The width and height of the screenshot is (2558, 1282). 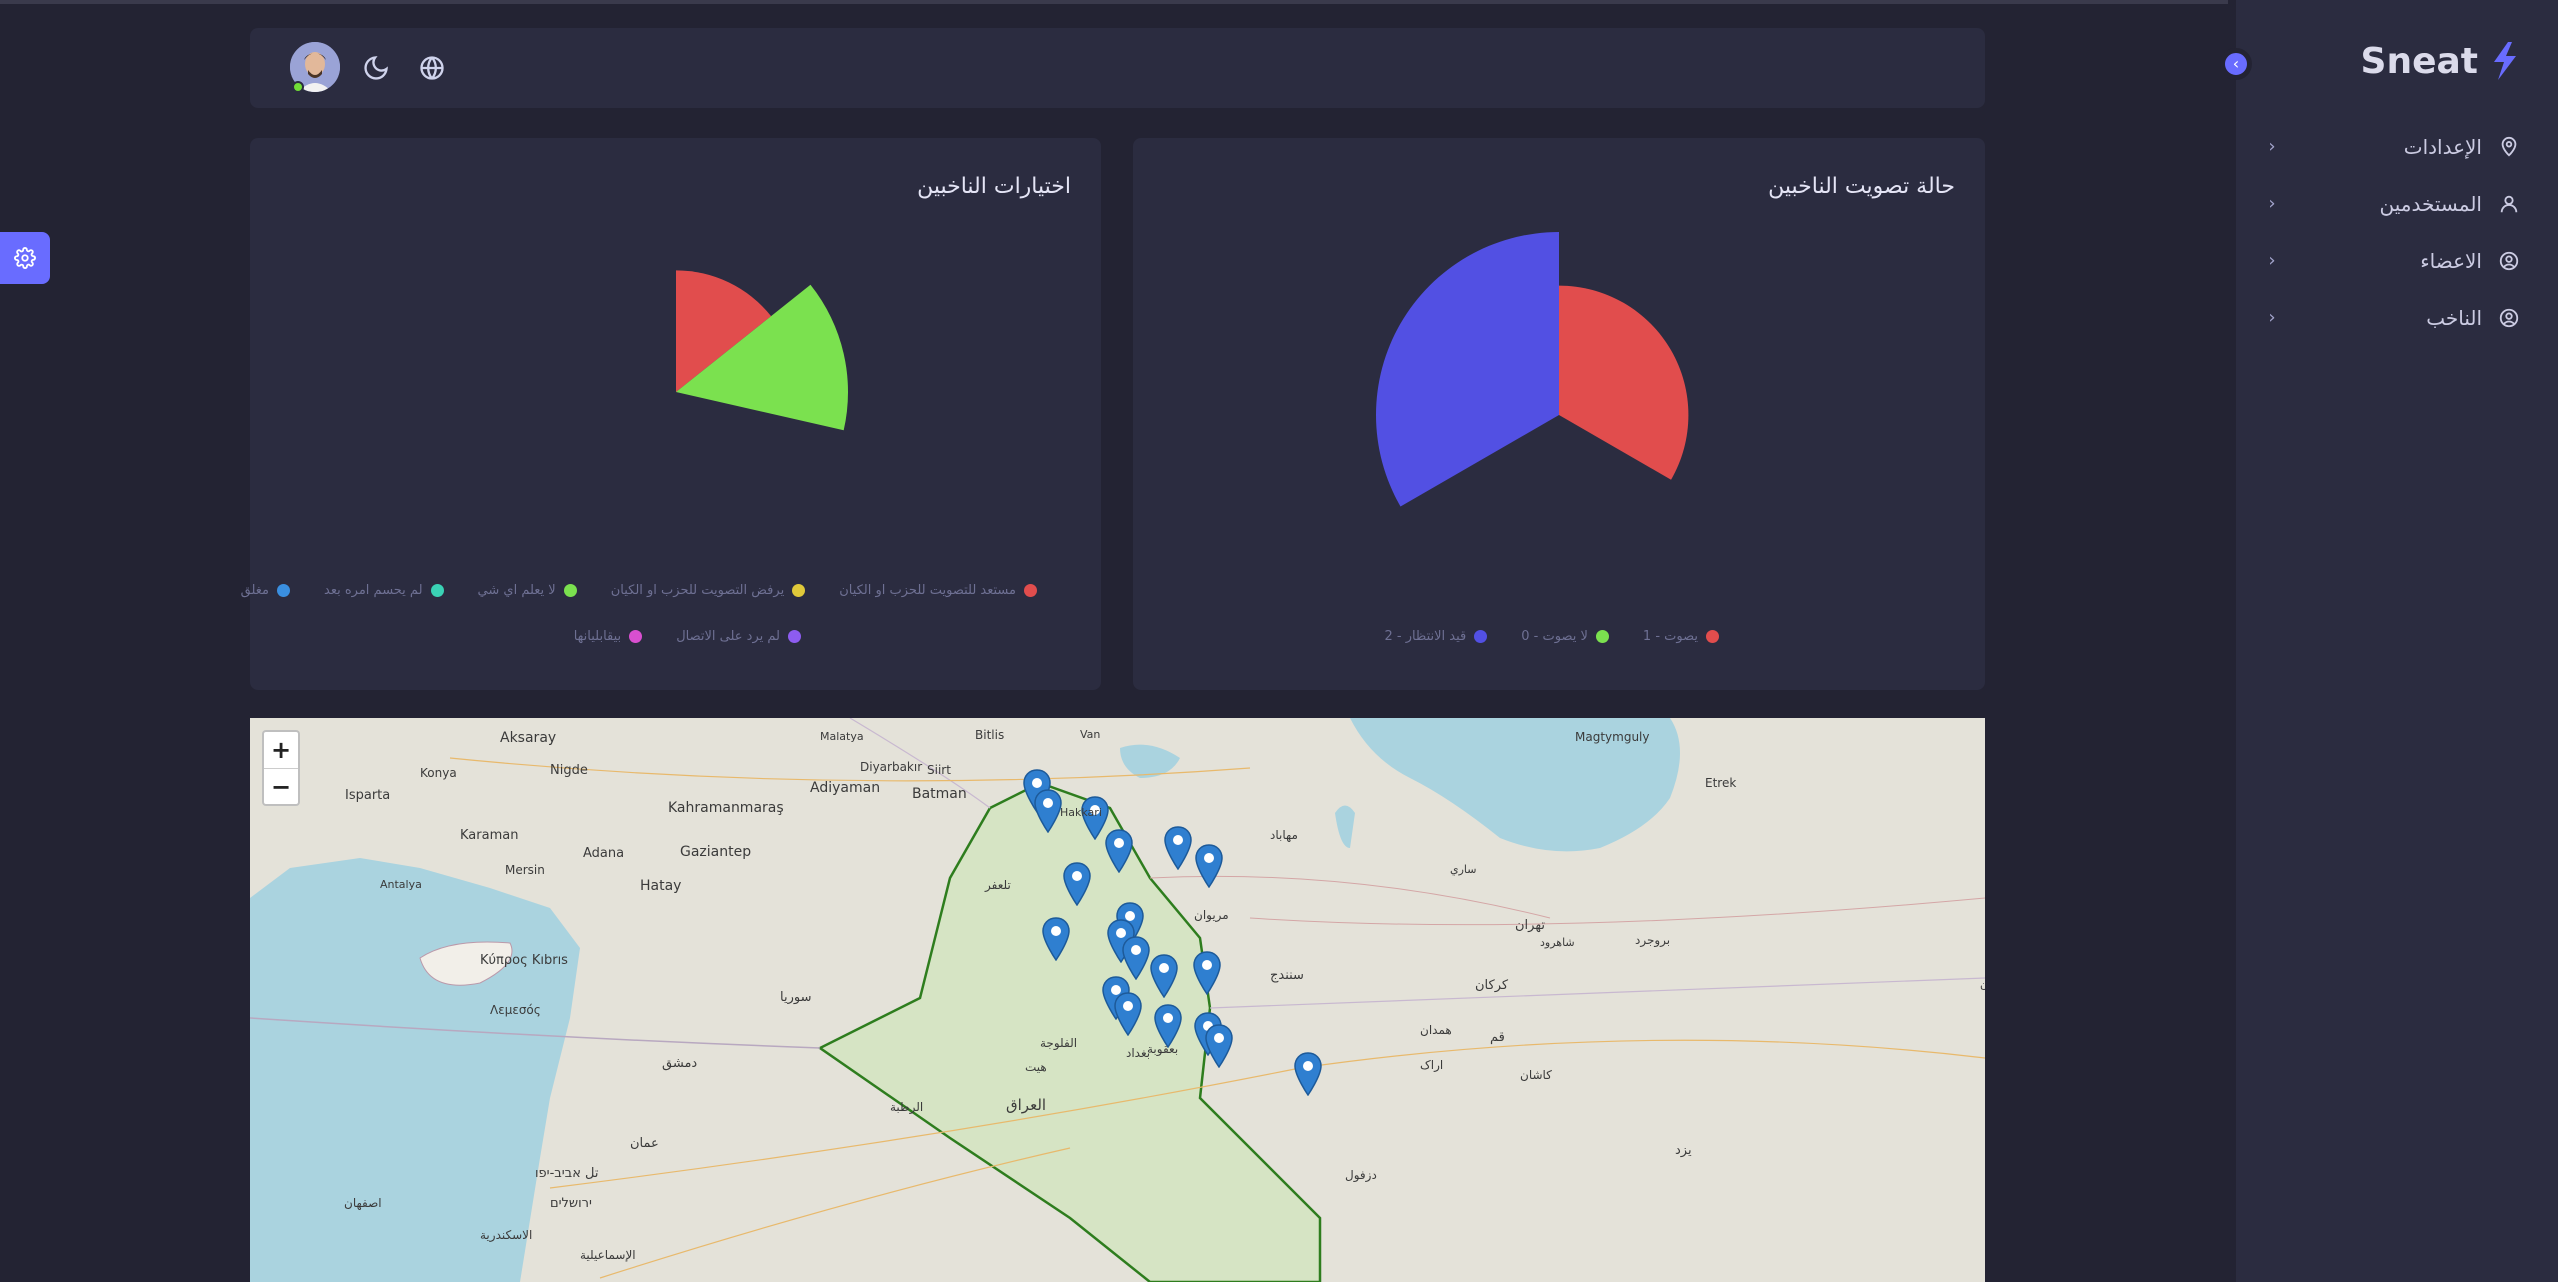 What do you see at coordinates (1536, 1075) in the screenshot?
I see `map-place-label: کاشان` at bounding box center [1536, 1075].